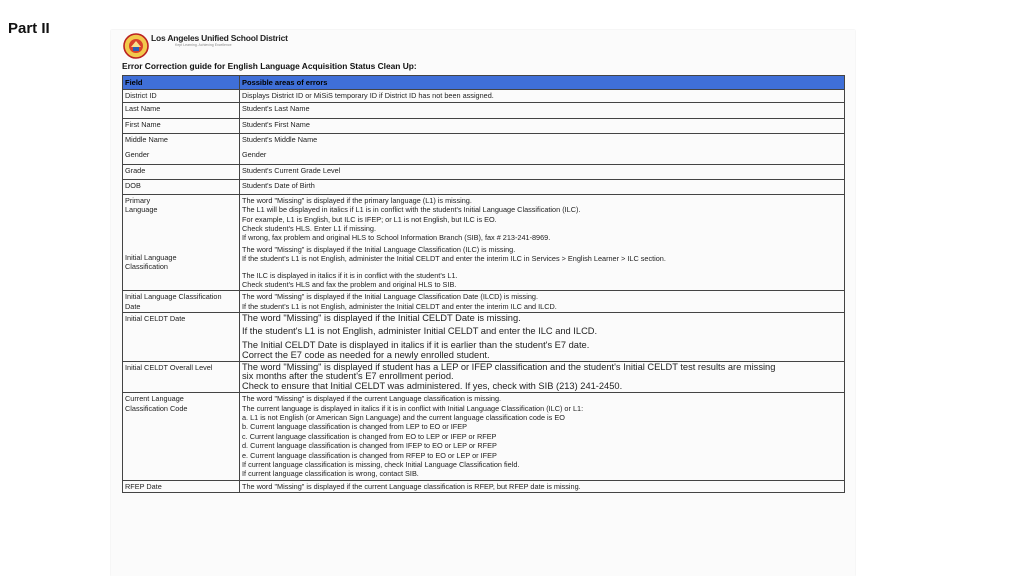 Image resolution: width=1024 pixels, height=576 pixels. Describe the element at coordinates (181, 125) in the screenshot. I see `field-cell: First Name` at that location.